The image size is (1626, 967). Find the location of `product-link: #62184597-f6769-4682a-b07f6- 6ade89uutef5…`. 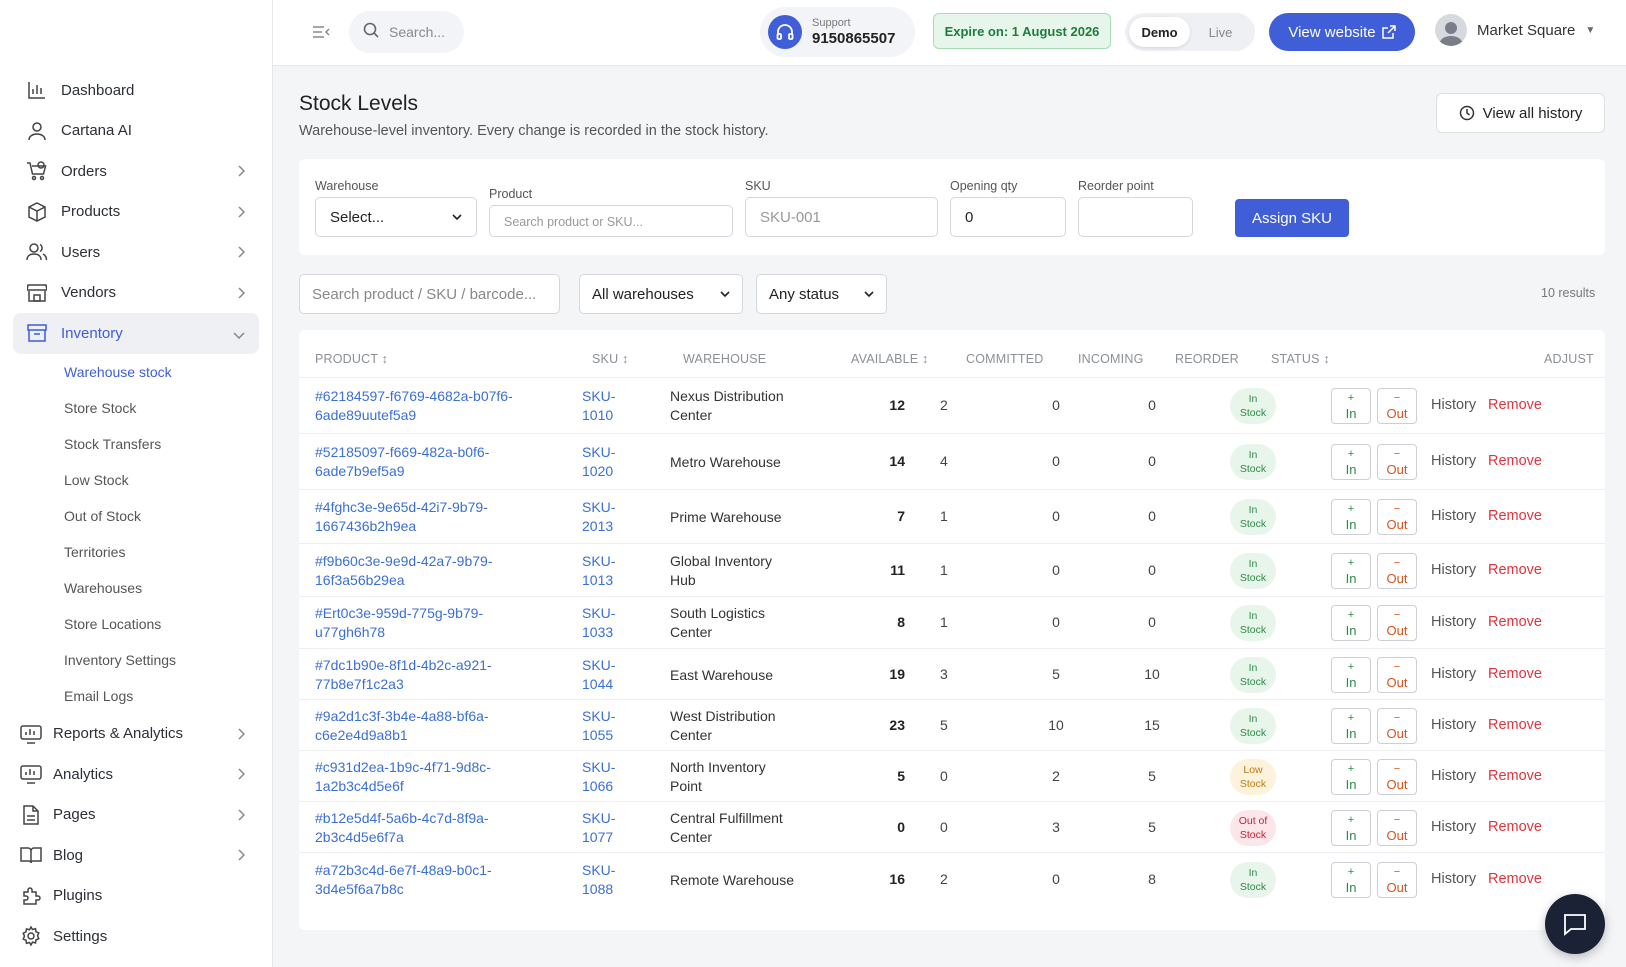

product-link: #62184597-f6769-4682a-b07f6- 6ade89uutef5… is located at coordinates (430, 406).